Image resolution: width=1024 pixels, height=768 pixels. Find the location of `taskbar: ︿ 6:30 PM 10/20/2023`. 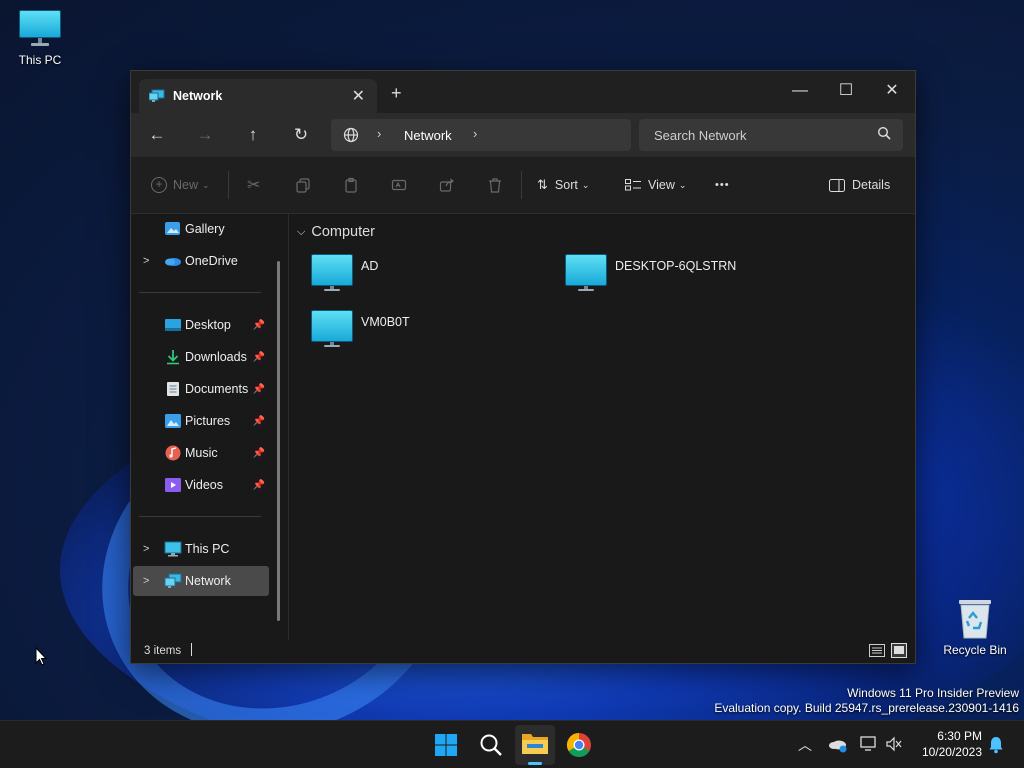

taskbar: ︿ 6:30 PM 10/20/2023 is located at coordinates (512, 744).